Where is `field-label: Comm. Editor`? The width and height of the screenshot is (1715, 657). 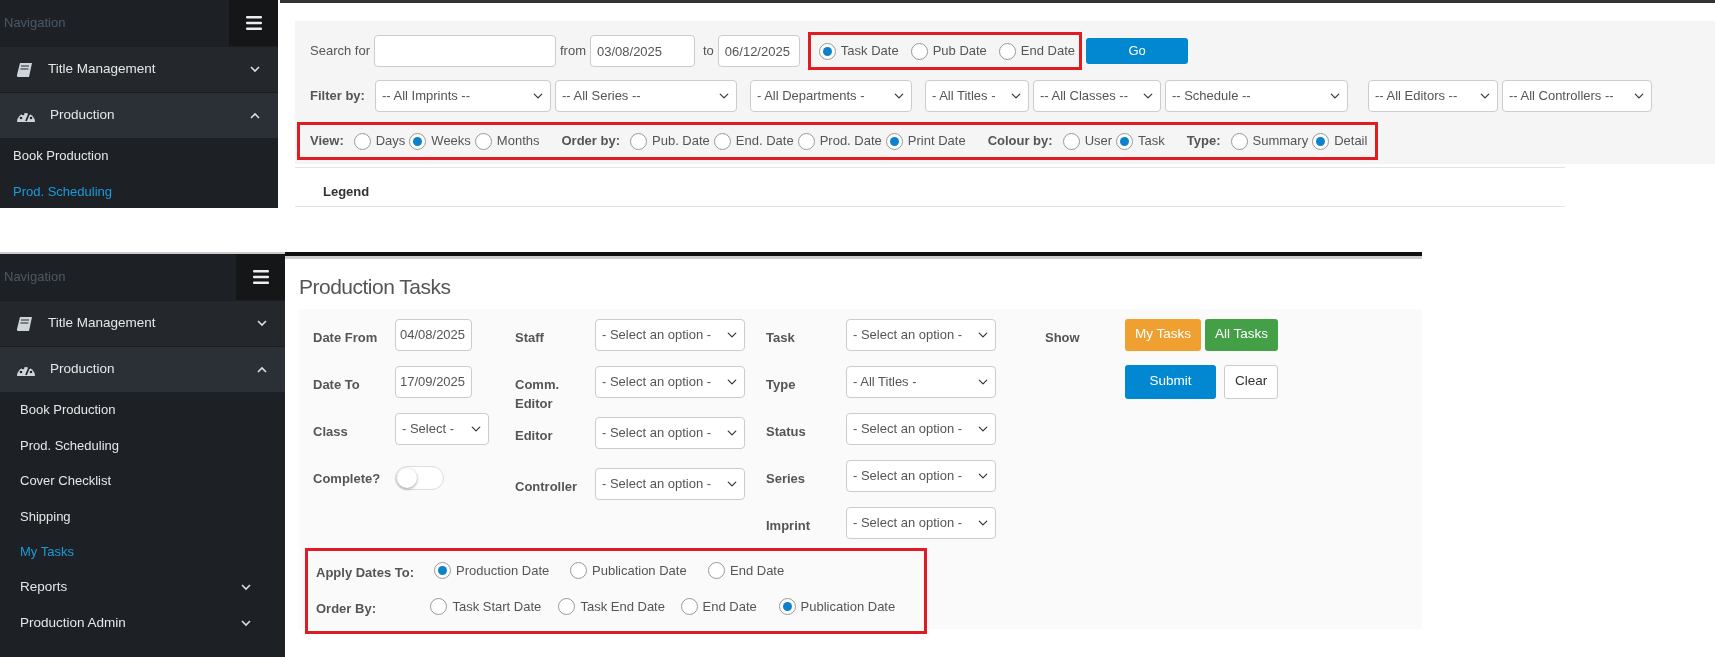 field-label: Comm. Editor is located at coordinates (538, 394).